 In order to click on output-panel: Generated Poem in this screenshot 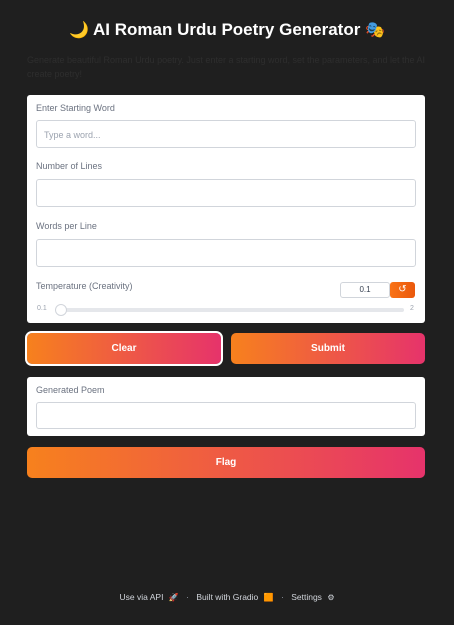, I will do `click(226, 406)`.